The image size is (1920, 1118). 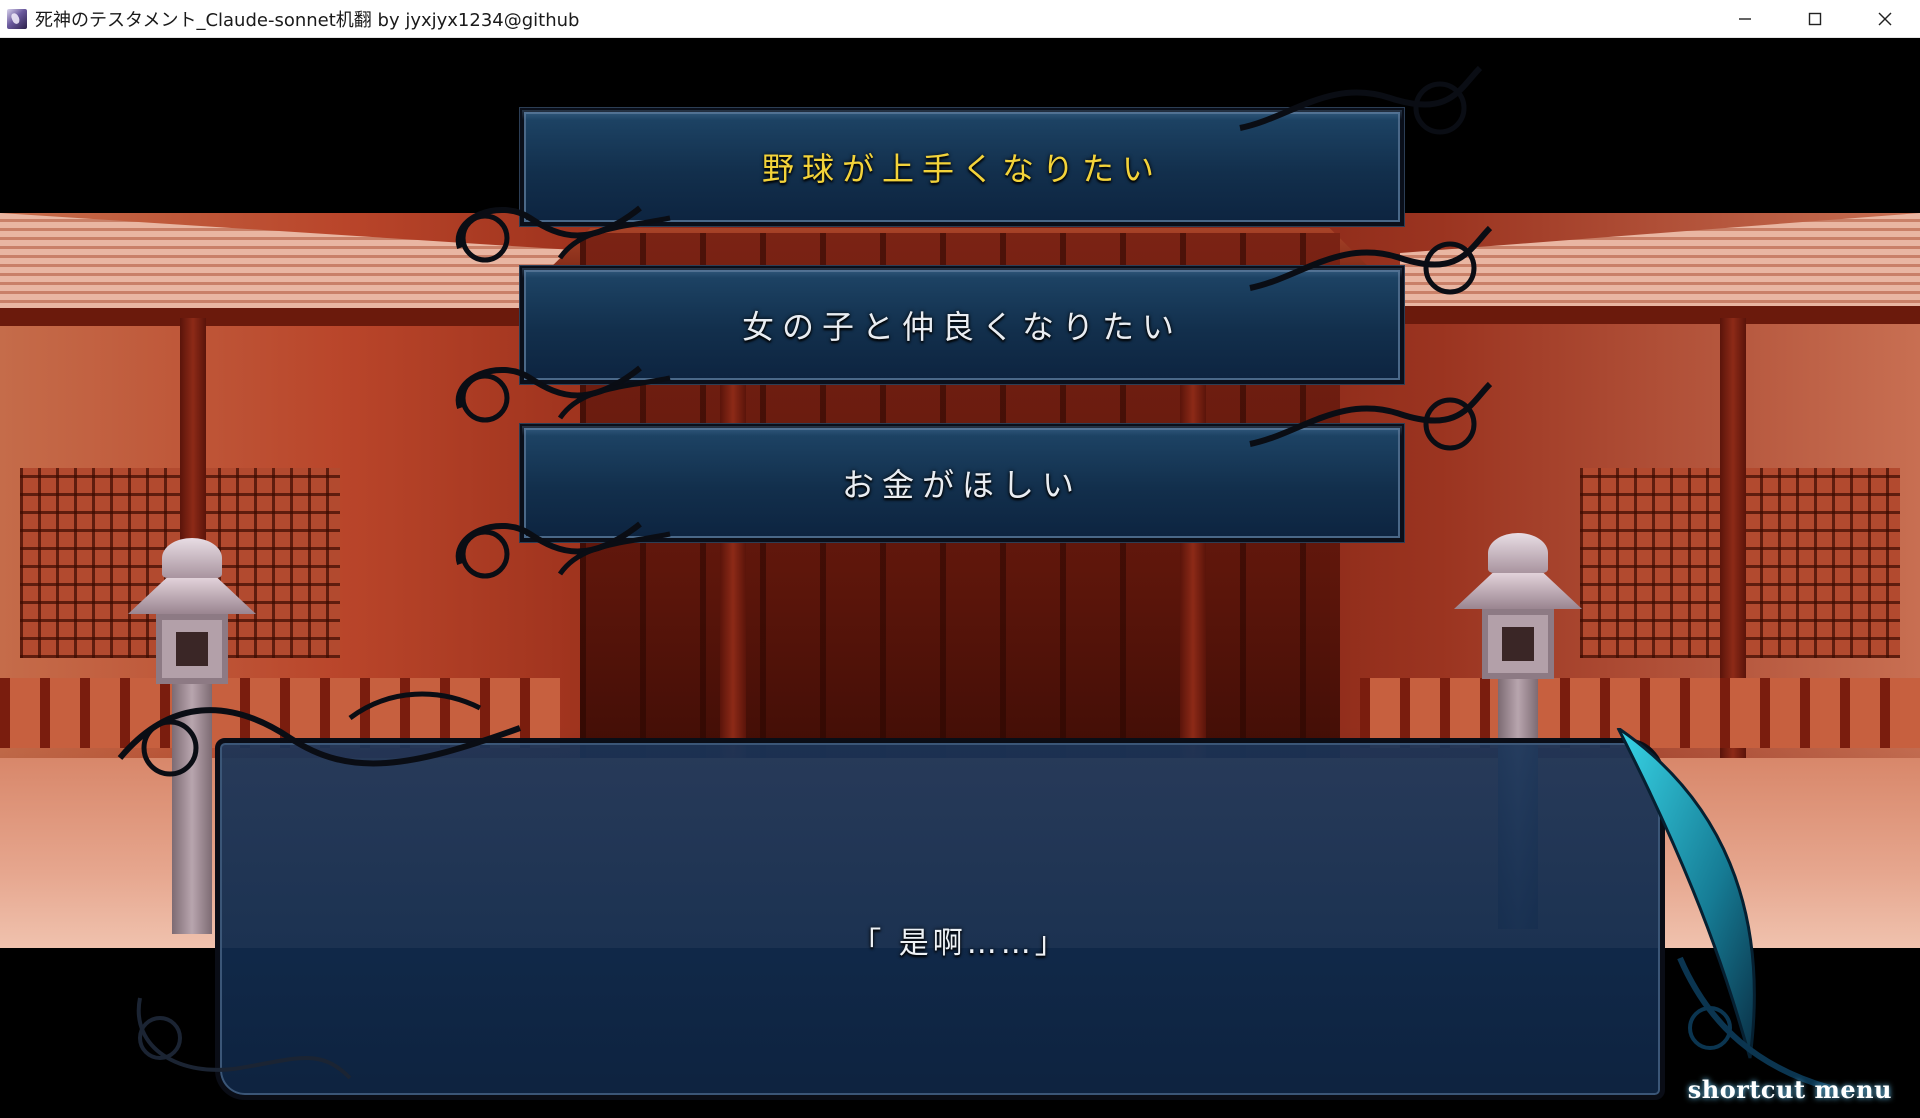 I want to click on window-controls, so click(x=1815, y=18).